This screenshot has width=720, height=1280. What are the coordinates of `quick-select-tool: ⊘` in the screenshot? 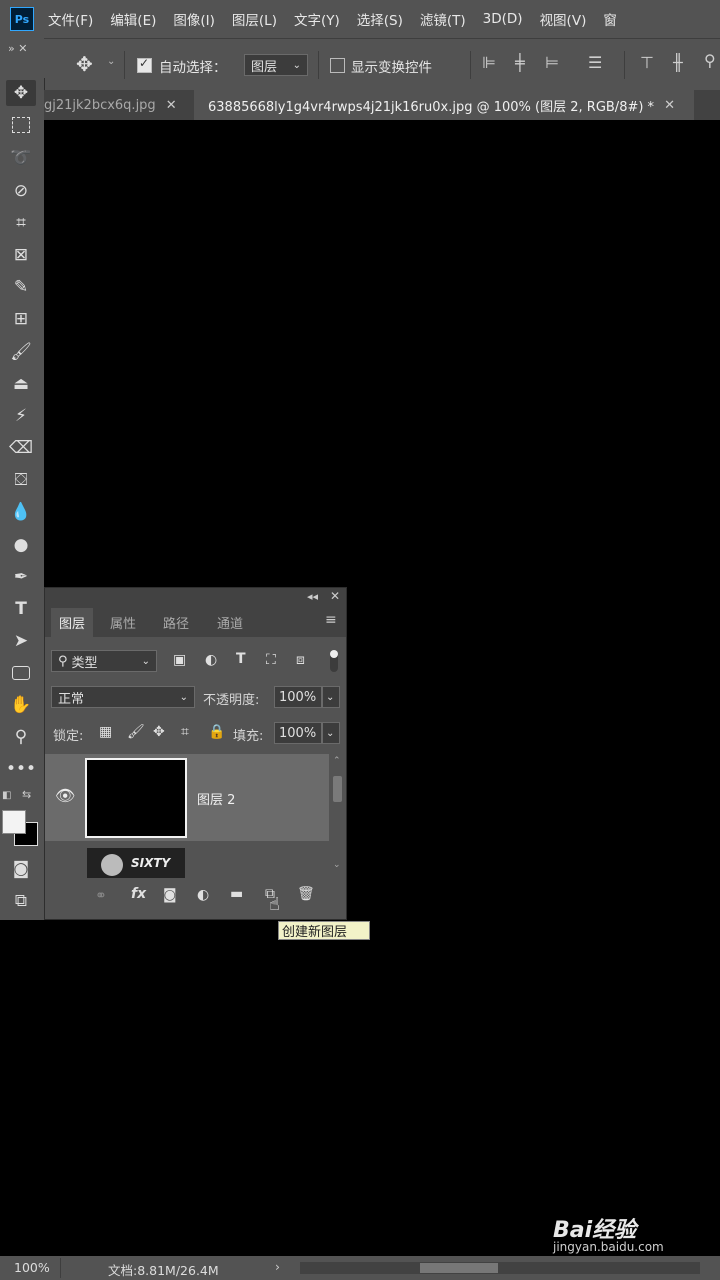 It's located at (21, 191).